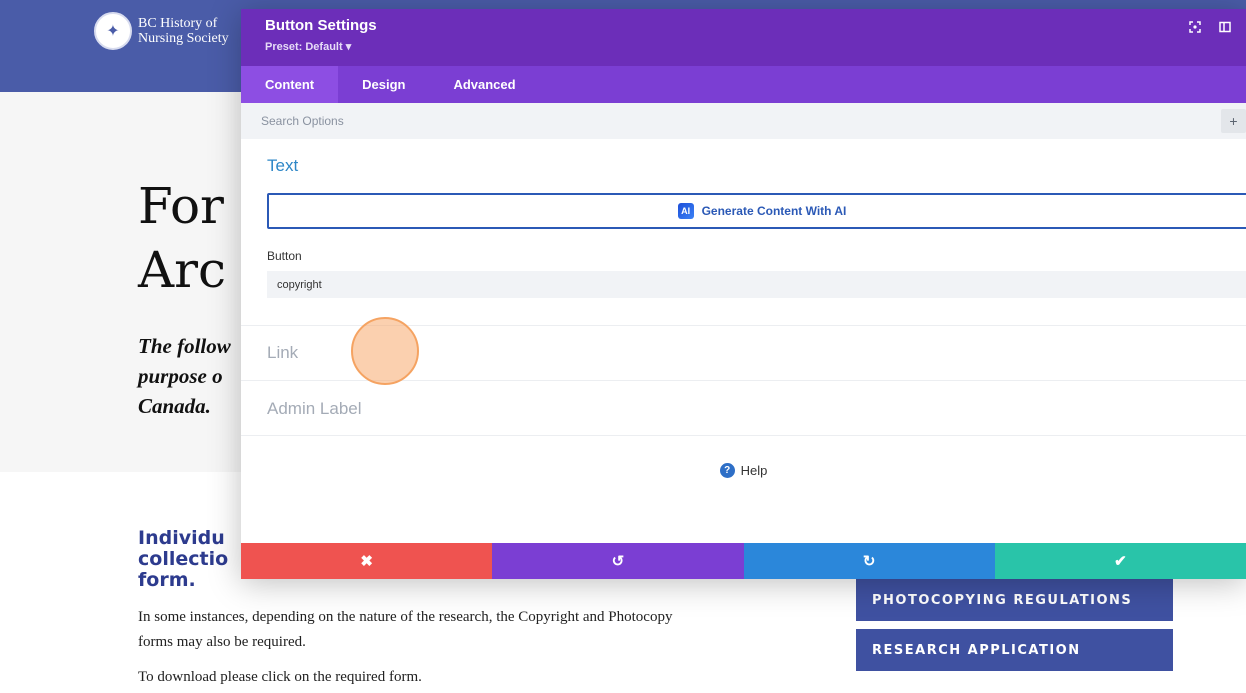 The width and height of the screenshot is (1246, 693). Describe the element at coordinates (383, 84) in the screenshot. I see `tab-design: Design` at that location.